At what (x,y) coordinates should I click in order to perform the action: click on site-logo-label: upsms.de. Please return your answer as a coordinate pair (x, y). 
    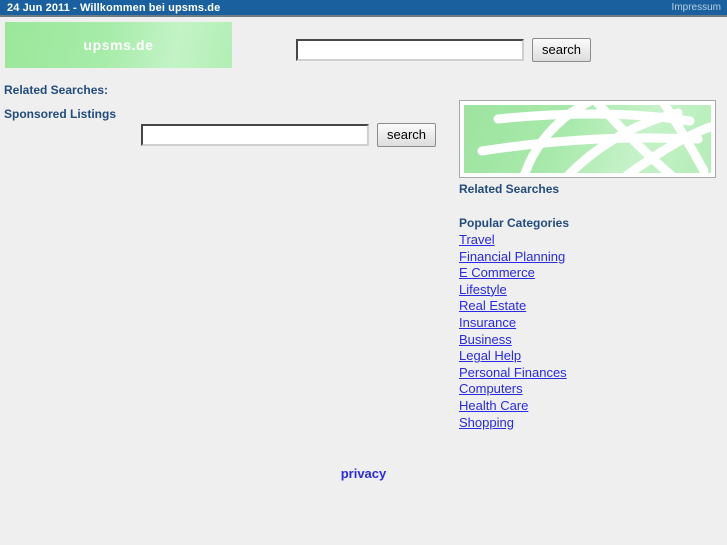
    Looking at the image, I should click on (118, 45).